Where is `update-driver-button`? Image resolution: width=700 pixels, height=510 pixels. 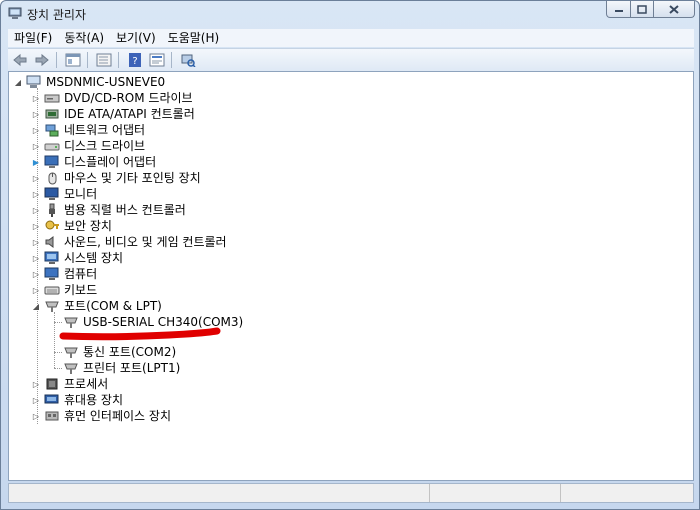
update-driver-button is located at coordinates (157, 60).